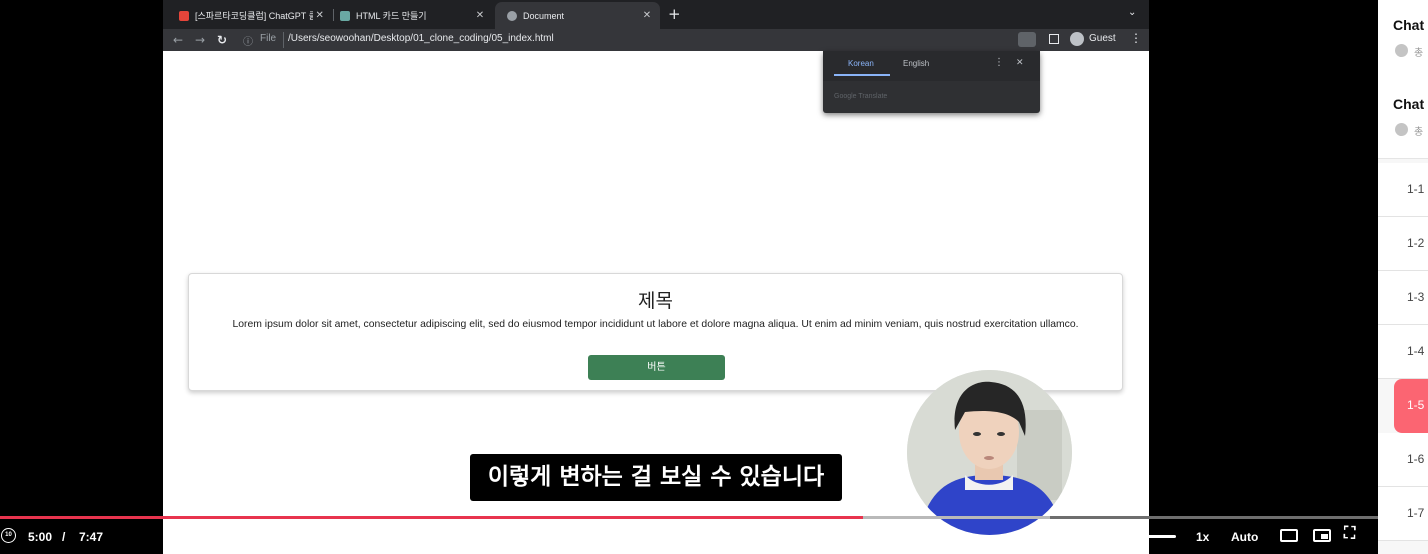 The image size is (1428, 554). I want to click on profile-label: Guest, so click(1102, 38).